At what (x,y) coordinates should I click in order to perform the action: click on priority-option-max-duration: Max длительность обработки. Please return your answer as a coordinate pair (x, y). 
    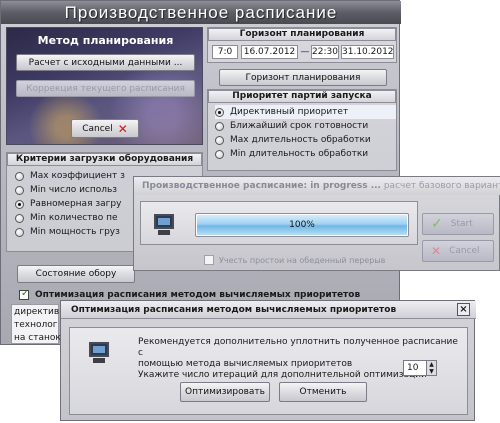
    Looking at the image, I should click on (305, 140).